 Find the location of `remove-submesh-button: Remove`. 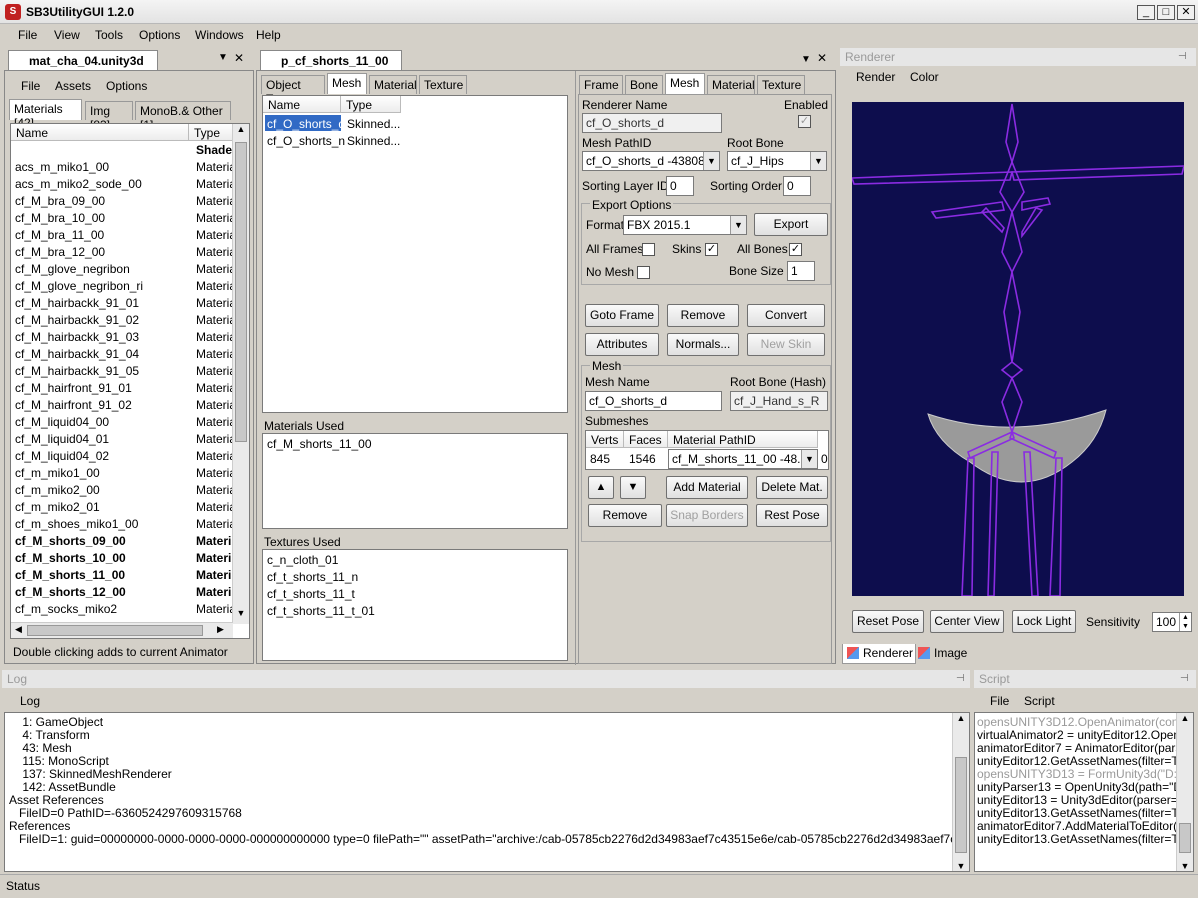

remove-submesh-button: Remove is located at coordinates (625, 515).